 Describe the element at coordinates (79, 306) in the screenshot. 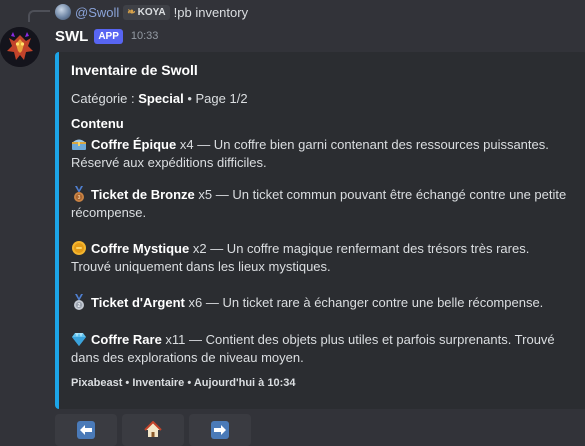

I see `svg-text: 2` at that location.